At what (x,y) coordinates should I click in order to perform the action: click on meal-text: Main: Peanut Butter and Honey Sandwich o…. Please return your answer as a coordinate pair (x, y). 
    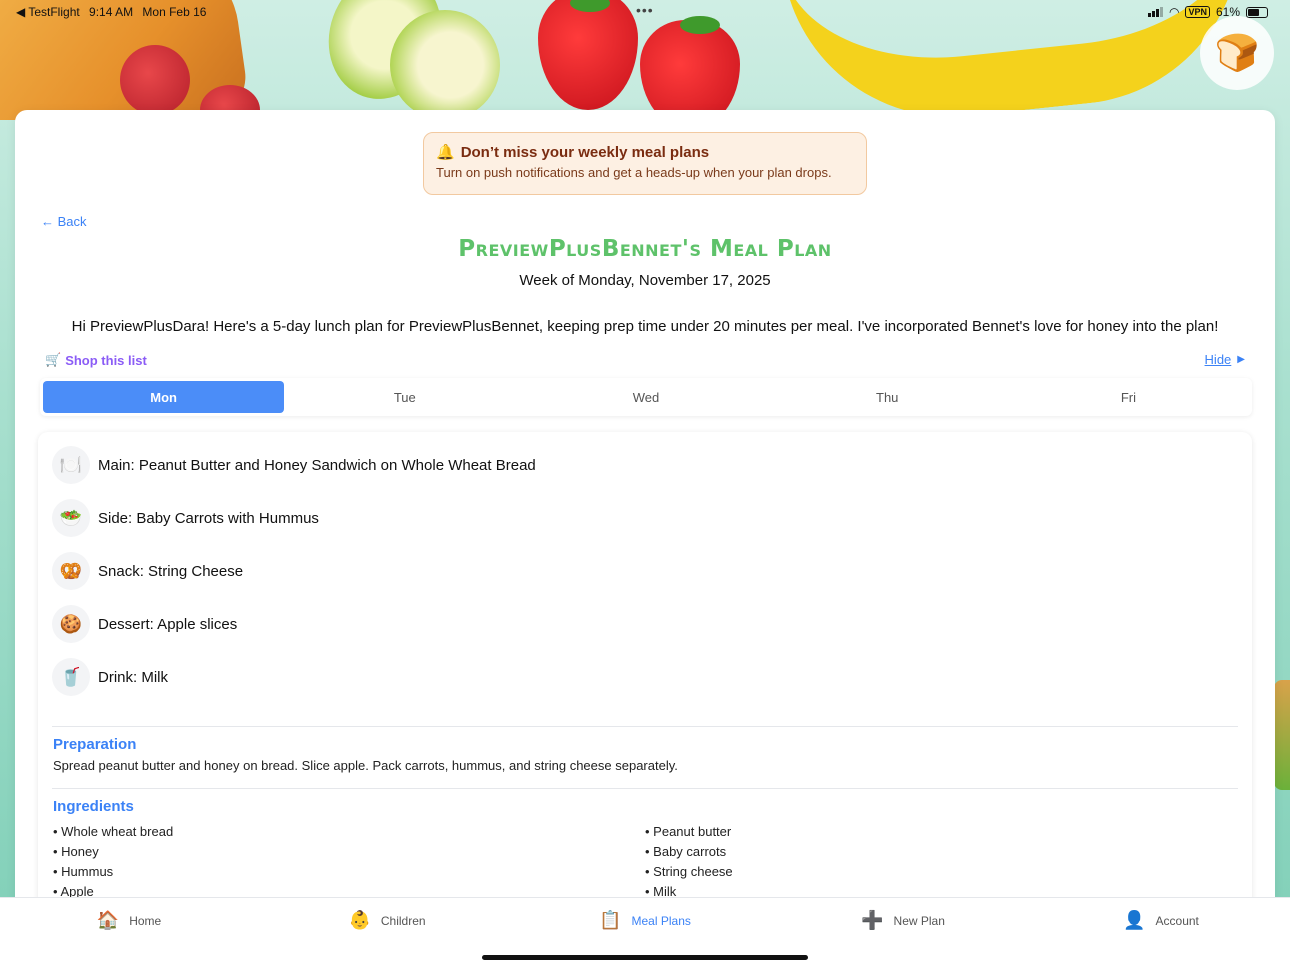
    Looking at the image, I should click on (317, 465).